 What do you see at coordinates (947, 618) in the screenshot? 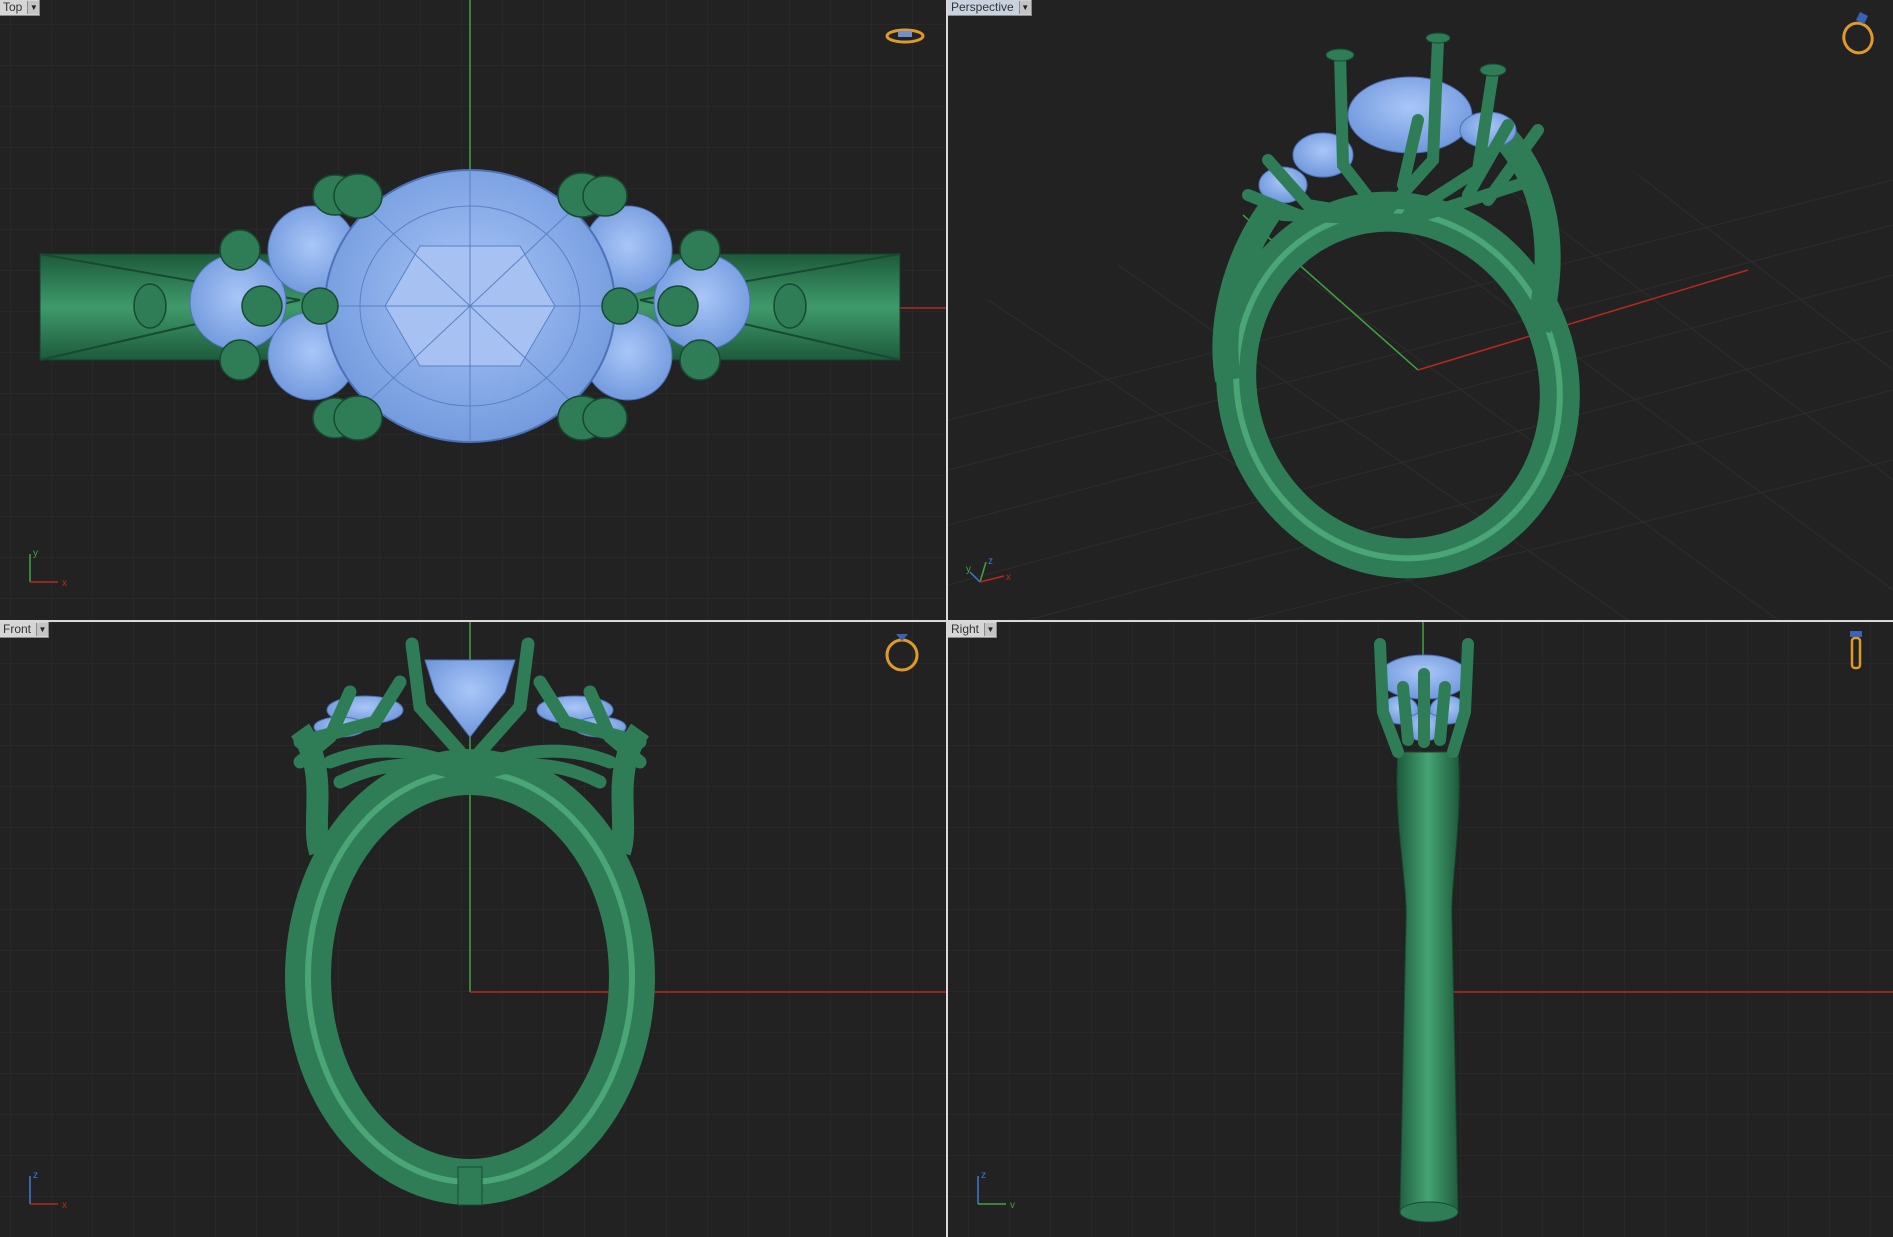
I see `viewport-splitter-vertical` at bounding box center [947, 618].